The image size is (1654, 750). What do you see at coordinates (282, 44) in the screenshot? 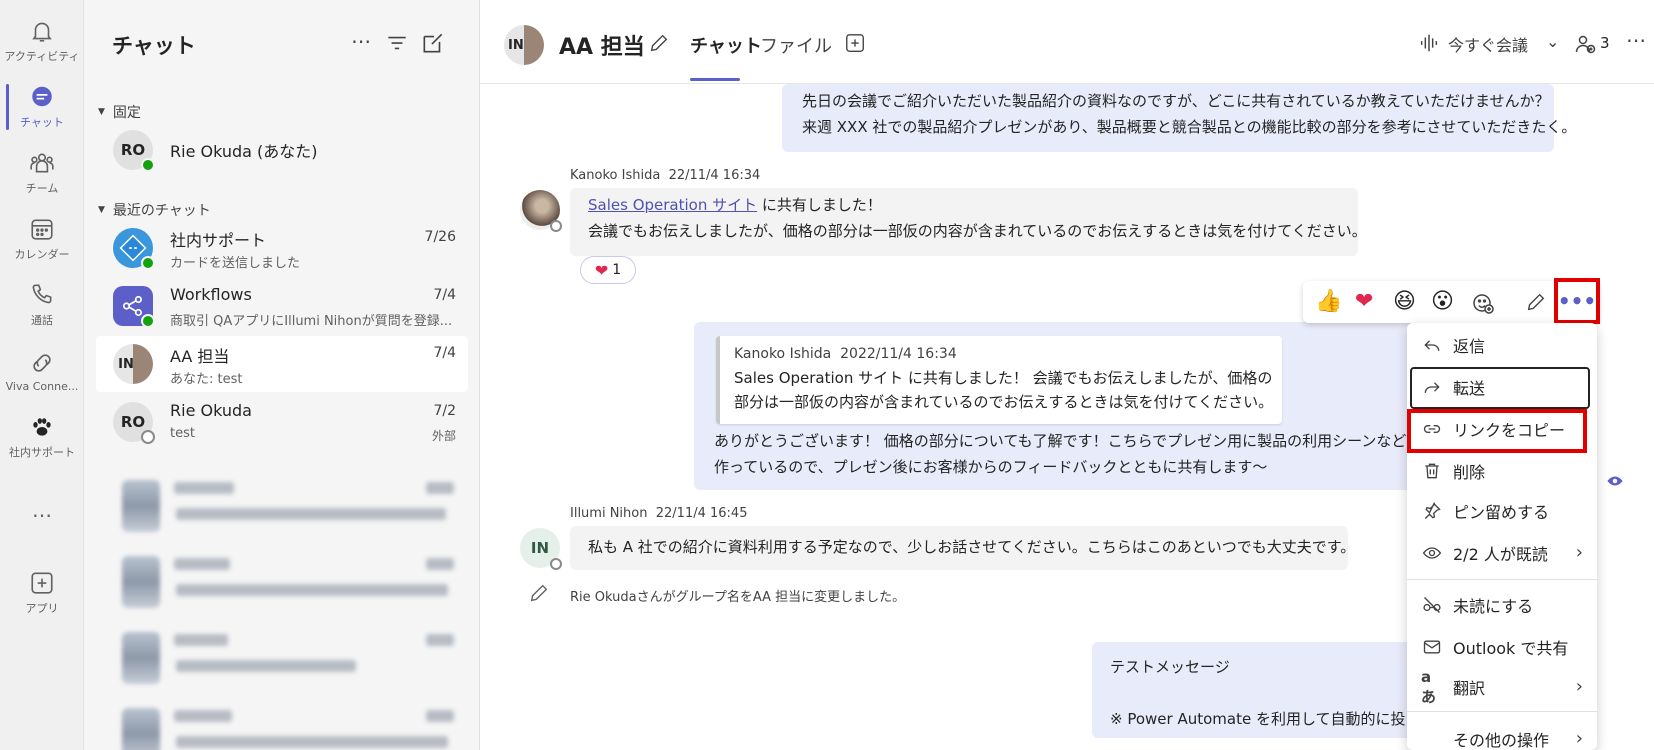
I see `chat-list-header: チャット ⋯` at bounding box center [282, 44].